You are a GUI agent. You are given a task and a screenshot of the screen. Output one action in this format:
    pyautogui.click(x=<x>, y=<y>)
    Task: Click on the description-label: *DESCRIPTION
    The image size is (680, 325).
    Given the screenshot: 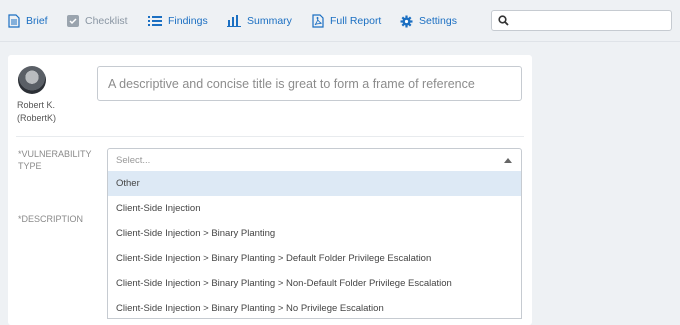 What is the action you would take?
    pyautogui.click(x=51, y=219)
    